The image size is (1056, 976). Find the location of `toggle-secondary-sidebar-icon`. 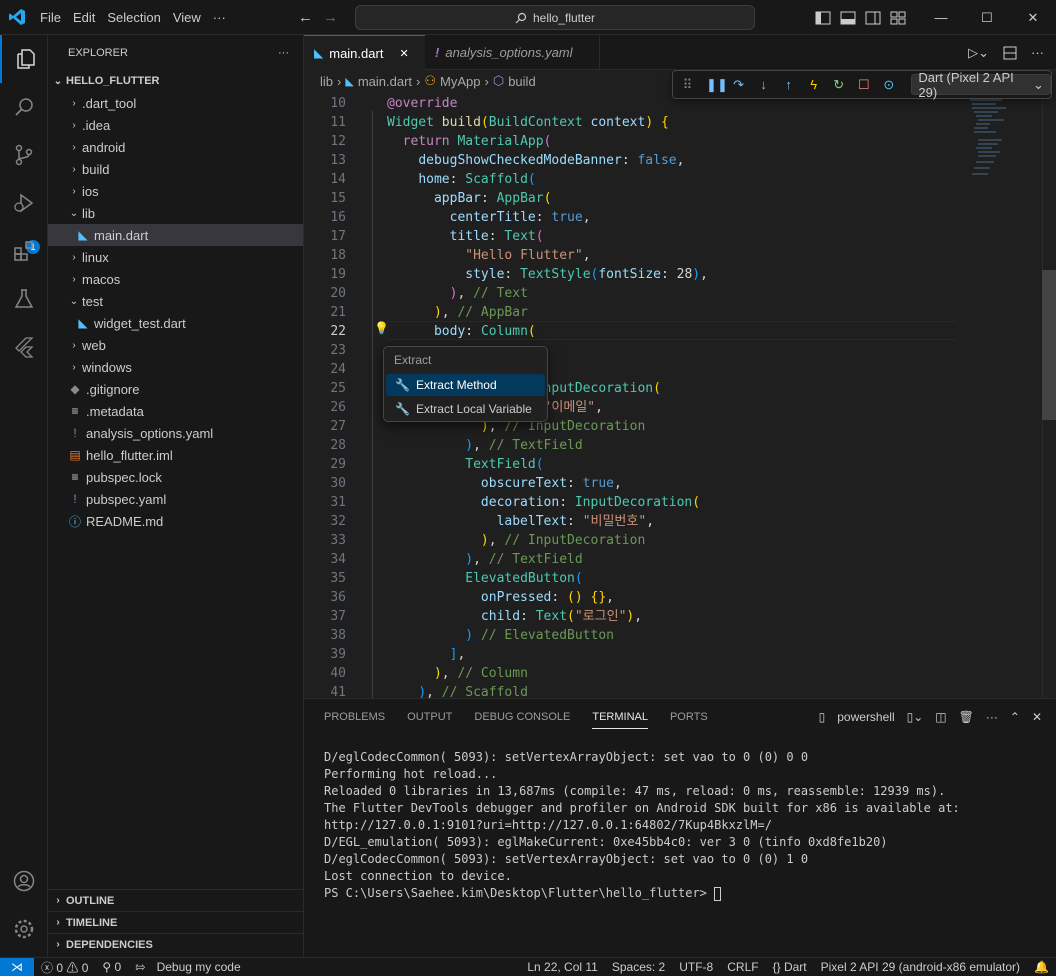

toggle-secondary-sidebar-icon is located at coordinates (873, 18).